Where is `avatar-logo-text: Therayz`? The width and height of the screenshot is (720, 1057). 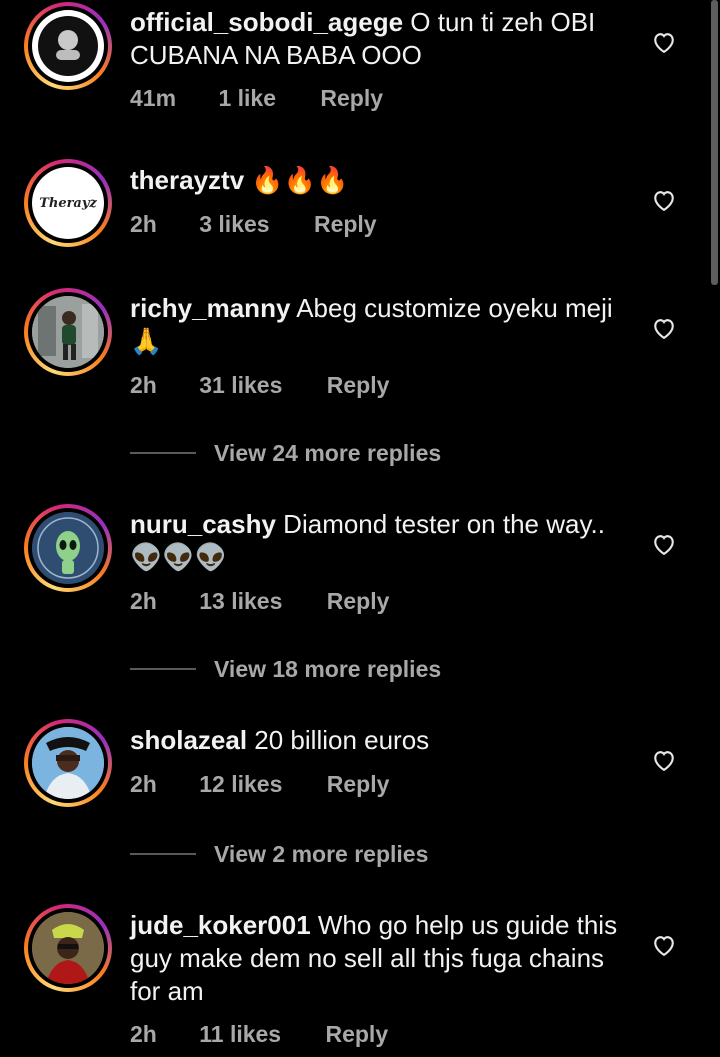
avatar-logo-text: Therayz is located at coordinates (68, 203).